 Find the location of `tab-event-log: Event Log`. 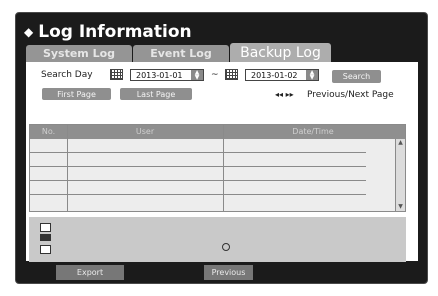

tab-event-log: Event Log is located at coordinates (181, 53).